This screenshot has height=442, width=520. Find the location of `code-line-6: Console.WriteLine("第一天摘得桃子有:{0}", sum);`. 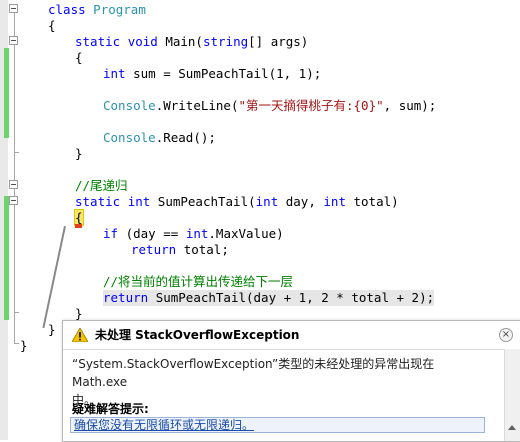

code-line-6: Console.WriteLine("第一天摘得桃子有:{0}", sum); is located at coordinates (270, 105).